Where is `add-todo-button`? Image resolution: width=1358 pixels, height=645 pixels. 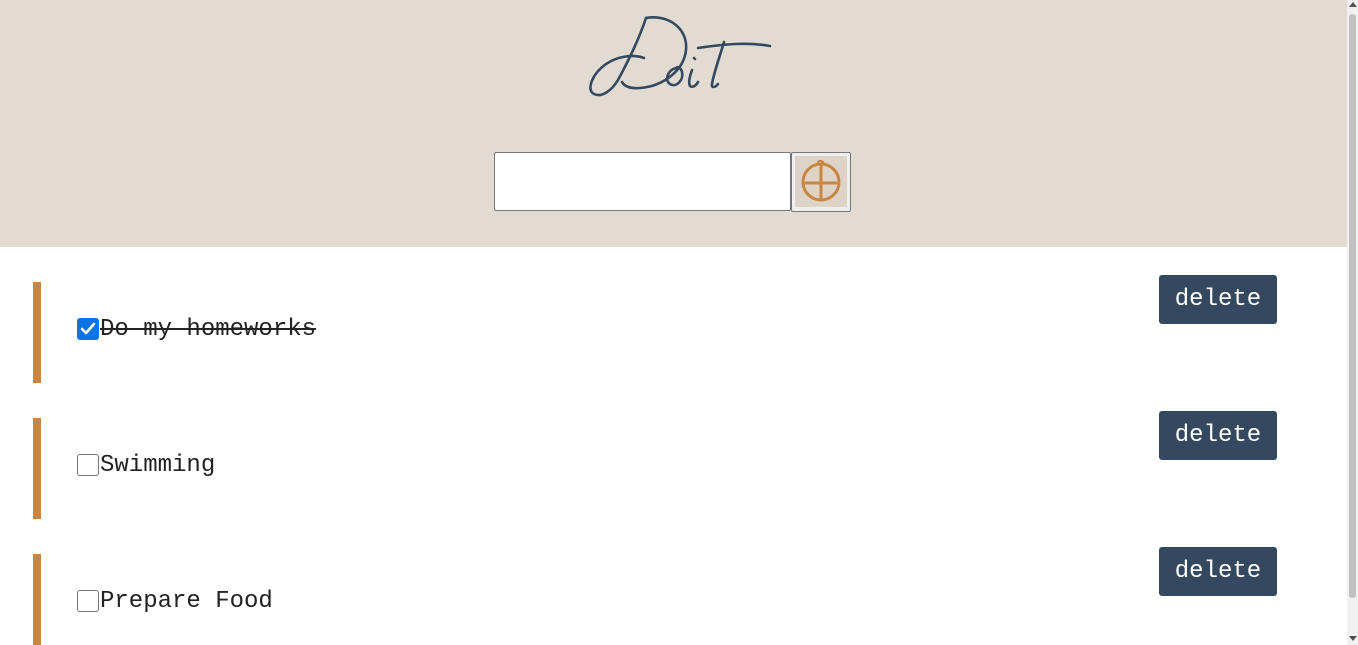 add-todo-button is located at coordinates (821, 182).